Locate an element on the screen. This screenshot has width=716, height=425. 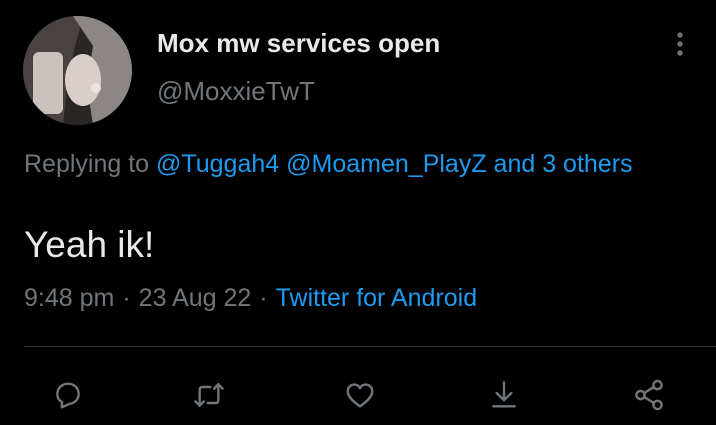
reply-icon is located at coordinates (68, 395).